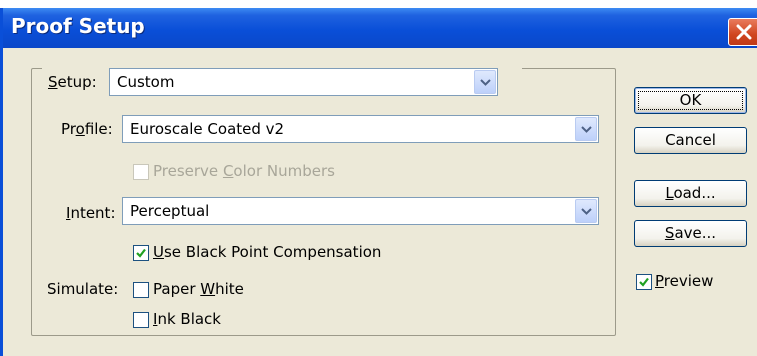 The height and width of the screenshot is (356, 757). I want to click on profile-value: Euroscale Coated v2, so click(207, 129).